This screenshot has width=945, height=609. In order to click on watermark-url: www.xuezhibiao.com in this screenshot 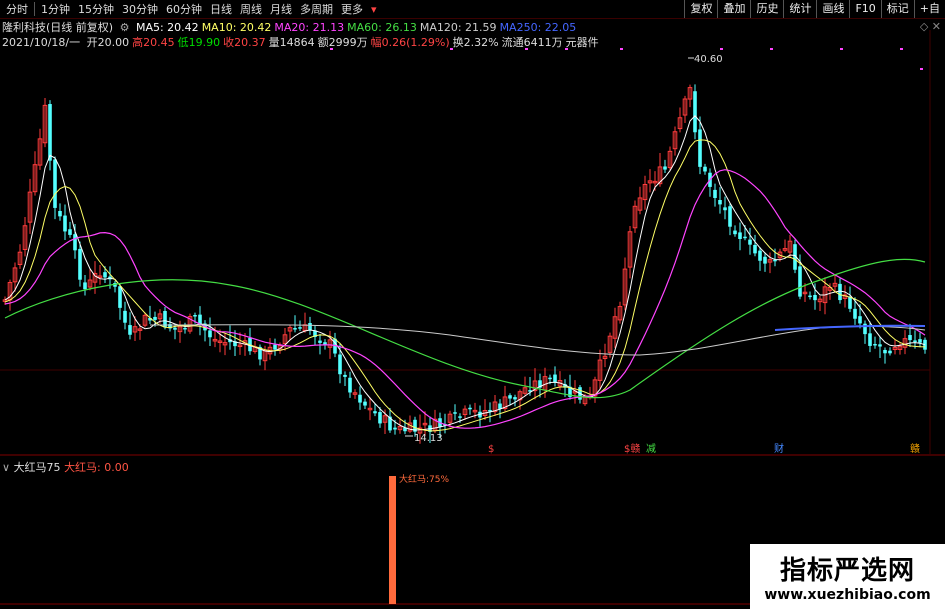, I will do `click(847, 595)`.